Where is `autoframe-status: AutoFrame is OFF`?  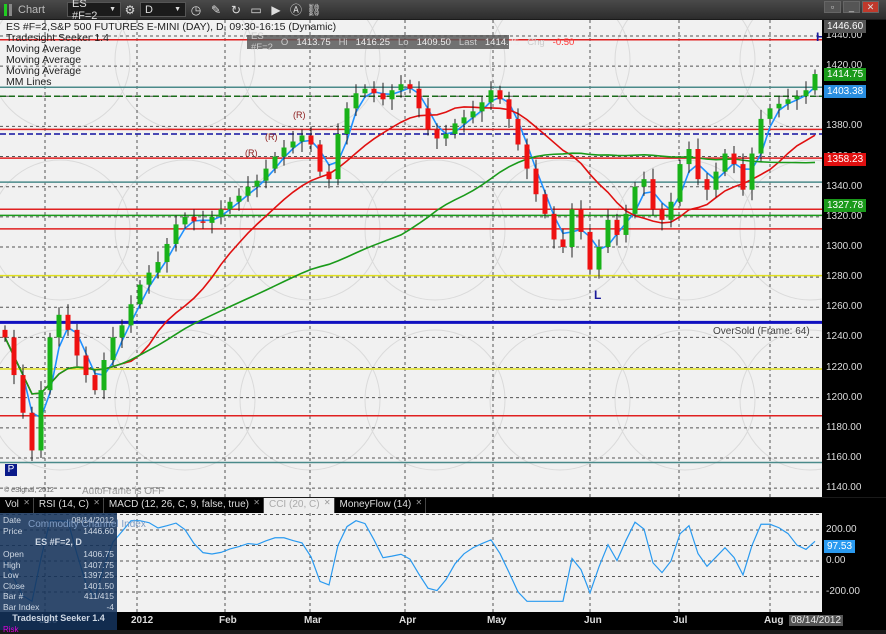
autoframe-status: AutoFrame is OFF is located at coordinates (123, 491).